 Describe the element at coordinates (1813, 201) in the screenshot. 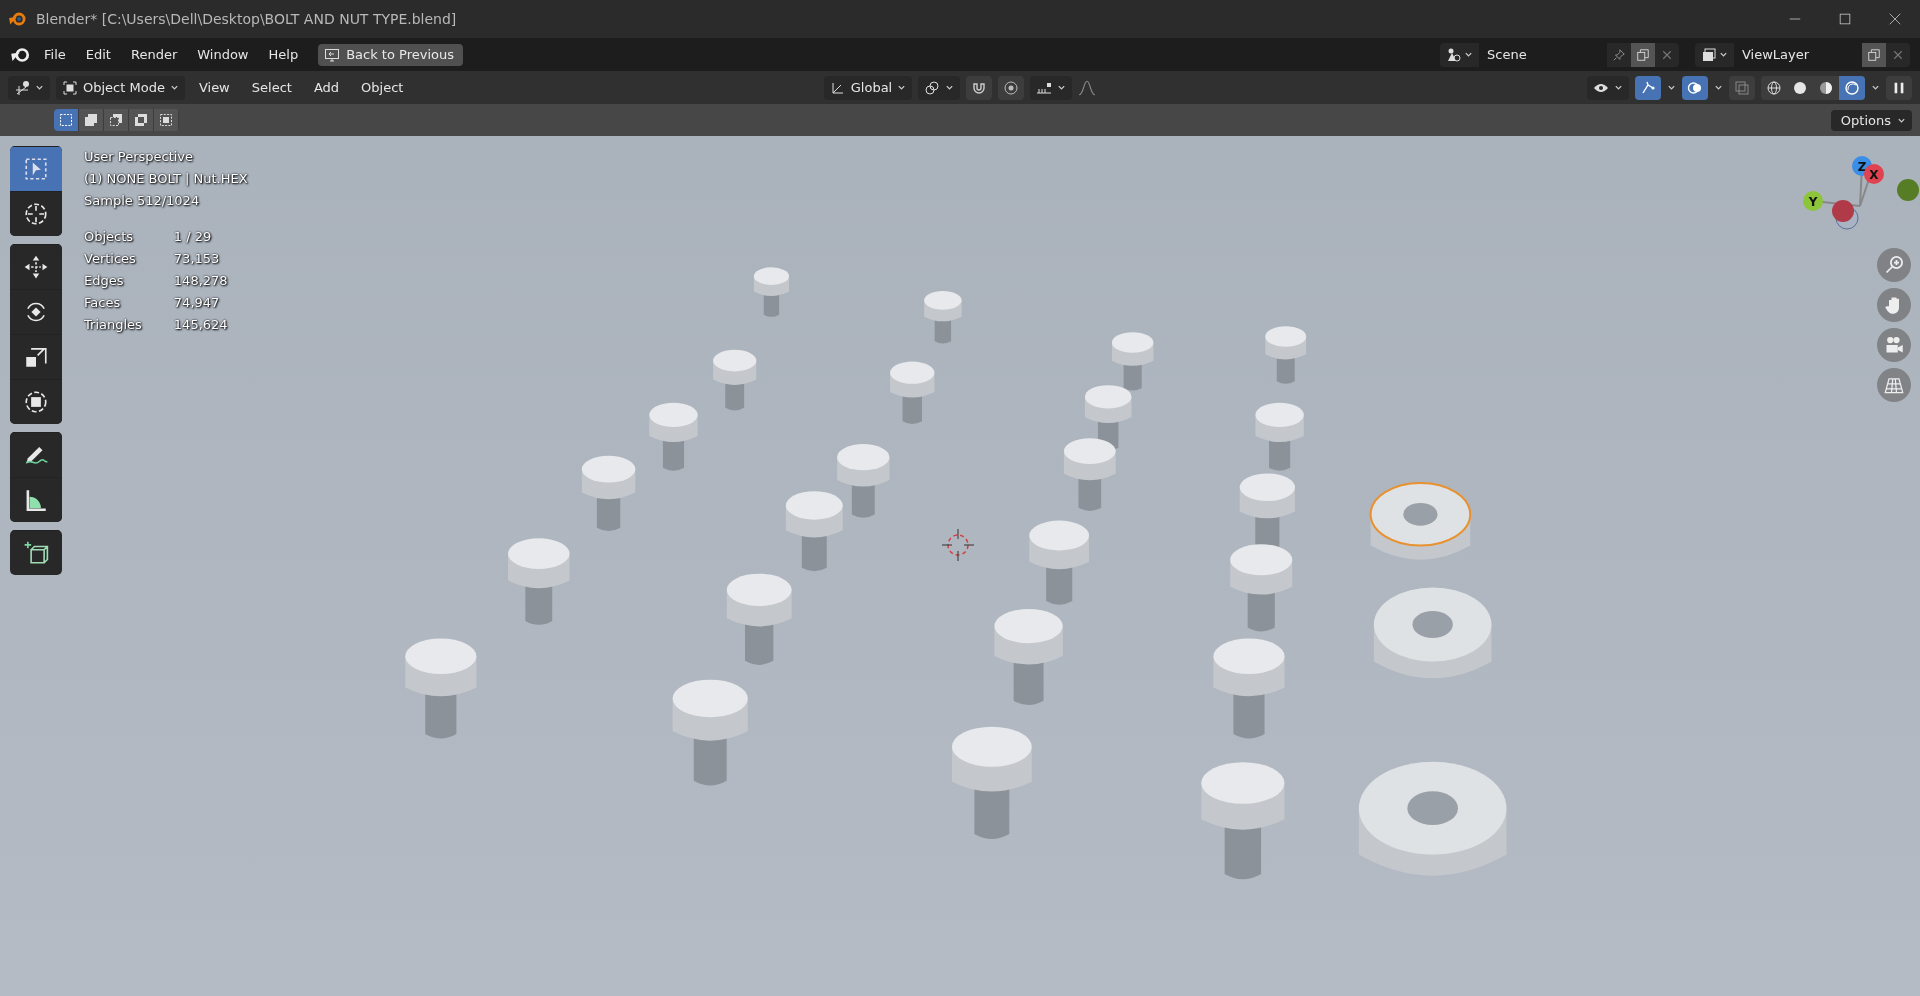

I see `axis-handle: Y` at that location.